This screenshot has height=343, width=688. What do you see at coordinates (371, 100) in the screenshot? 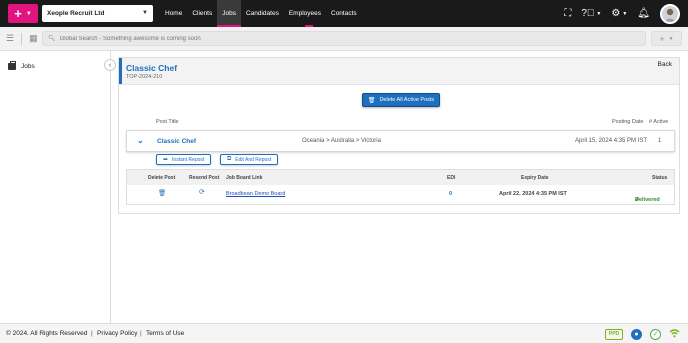
I see `trash-icon: 🗑︎` at bounding box center [371, 100].